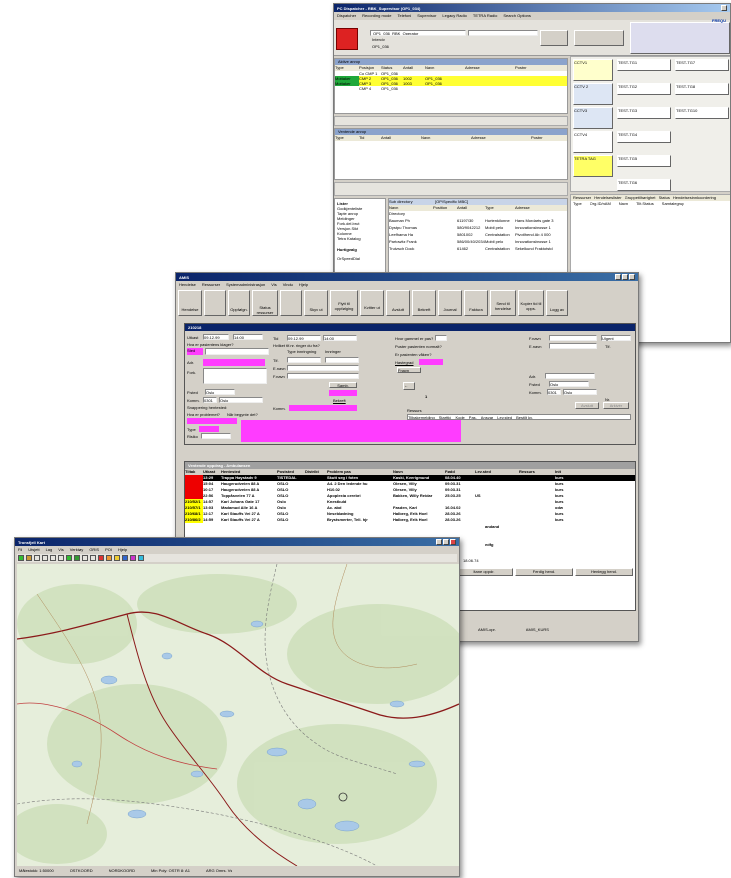 The width and height of the screenshot is (731, 878). What do you see at coordinates (593, 94) in the screenshot?
I see `tile-cctv2: CCTV 2` at bounding box center [593, 94].